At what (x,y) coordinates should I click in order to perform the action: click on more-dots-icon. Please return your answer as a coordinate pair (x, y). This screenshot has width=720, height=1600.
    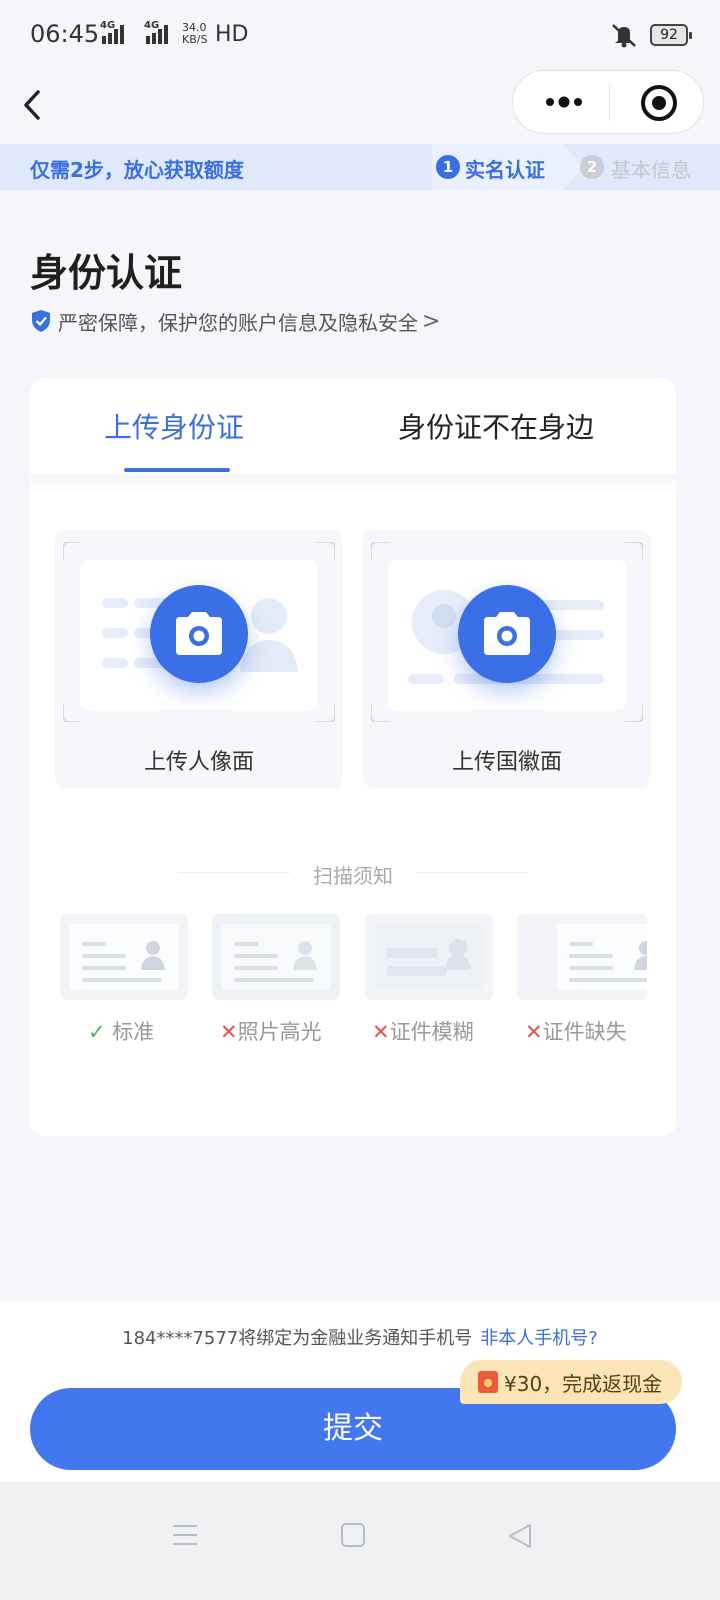
    Looking at the image, I should click on (564, 102).